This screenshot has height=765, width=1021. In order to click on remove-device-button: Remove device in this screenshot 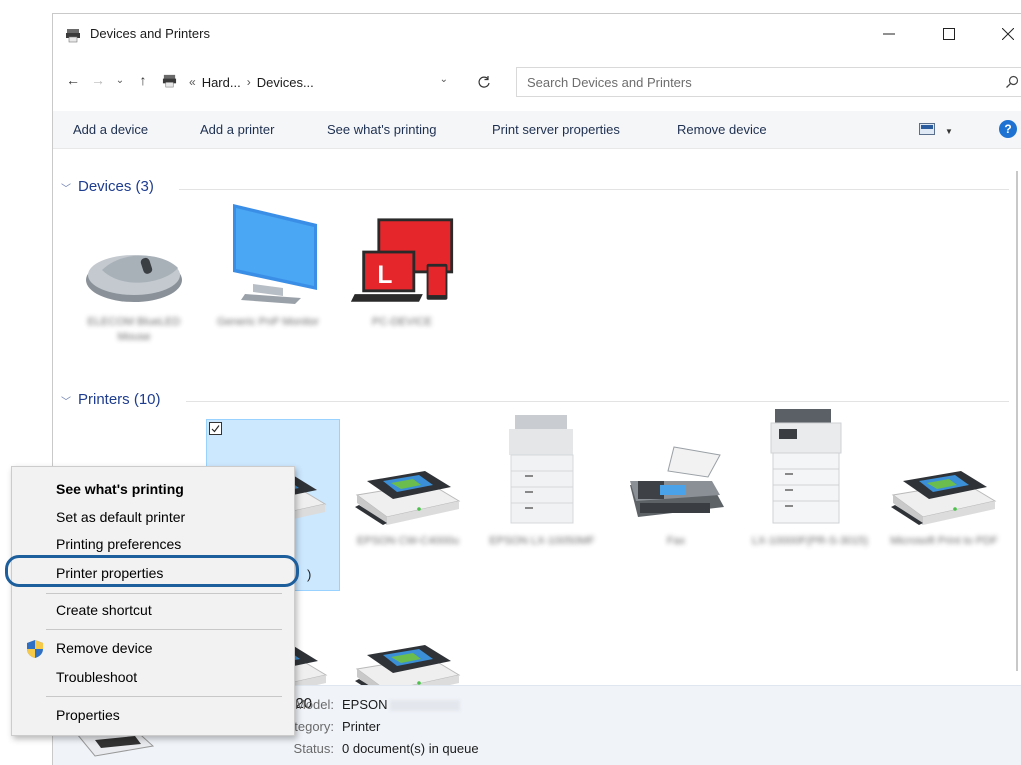, I will do `click(722, 129)`.